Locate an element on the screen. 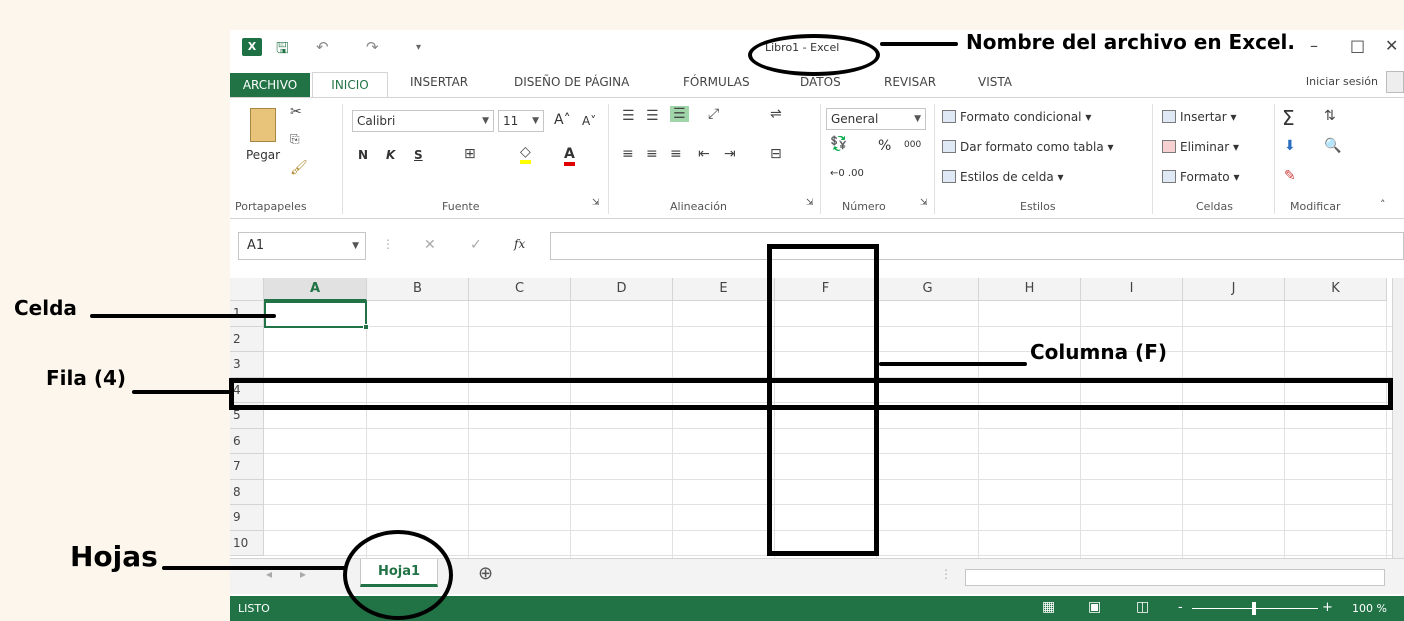 The width and height of the screenshot is (1404, 621). tab-data: DATOS is located at coordinates (820, 82).